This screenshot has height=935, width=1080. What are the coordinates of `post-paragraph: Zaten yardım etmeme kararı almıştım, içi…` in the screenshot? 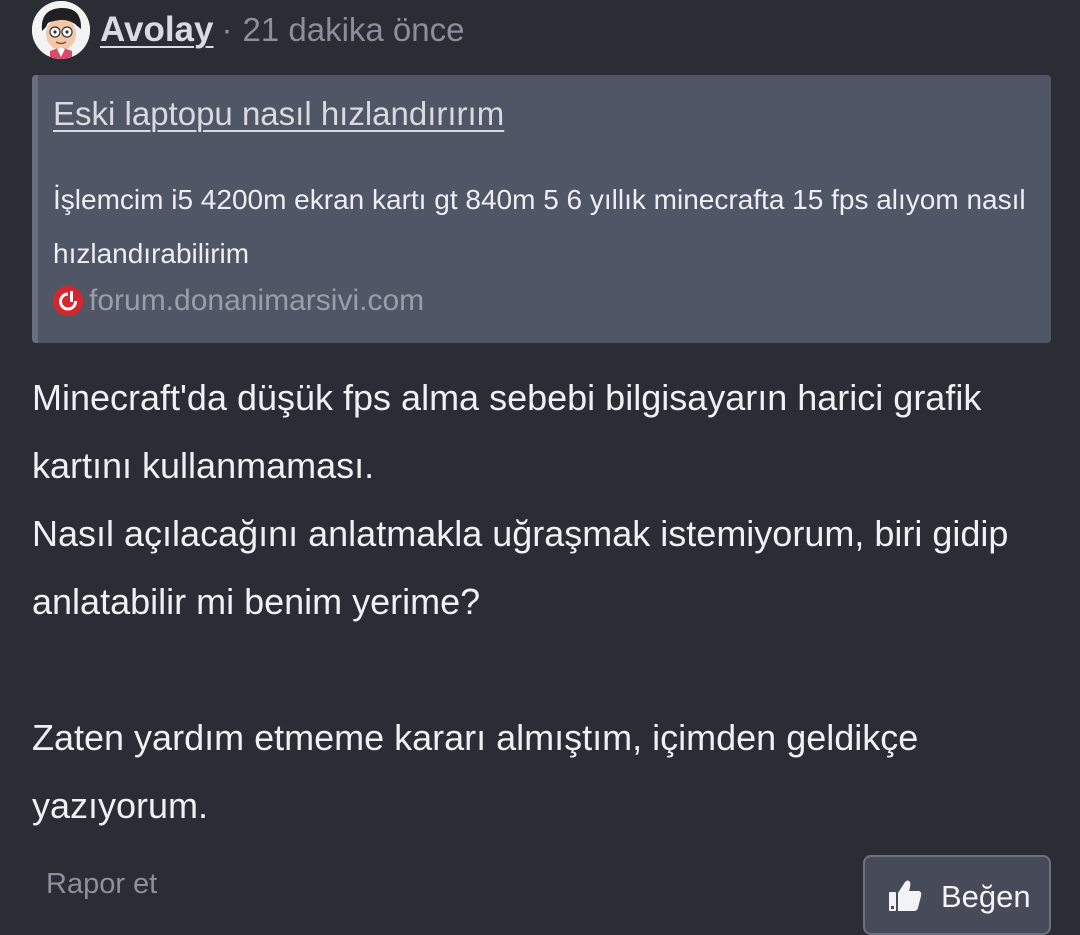 It's located at (475, 771).